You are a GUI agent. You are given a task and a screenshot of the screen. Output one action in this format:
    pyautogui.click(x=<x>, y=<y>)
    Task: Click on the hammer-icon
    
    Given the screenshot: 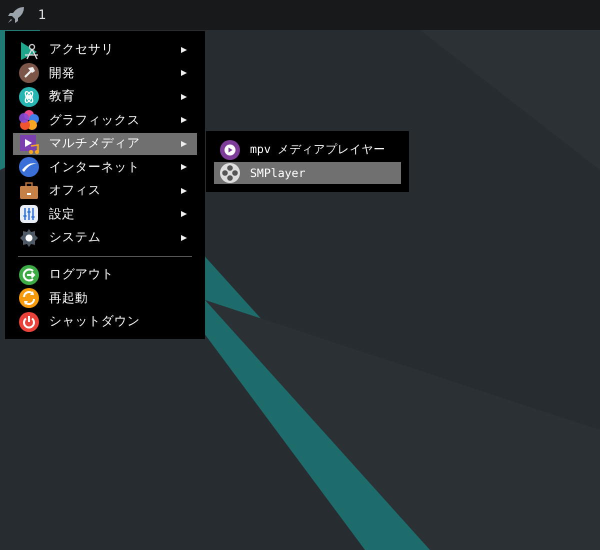 What is the action you would take?
    pyautogui.click(x=29, y=73)
    